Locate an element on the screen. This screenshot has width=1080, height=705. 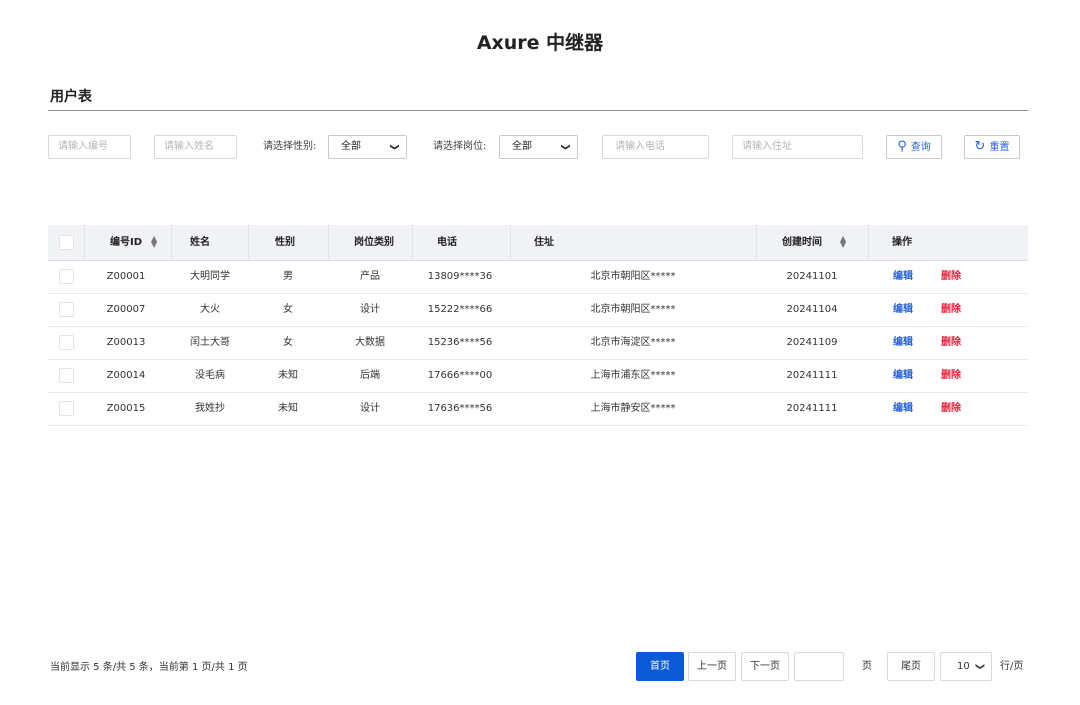
cell-name: 没毛病 is located at coordinates (210, 375).